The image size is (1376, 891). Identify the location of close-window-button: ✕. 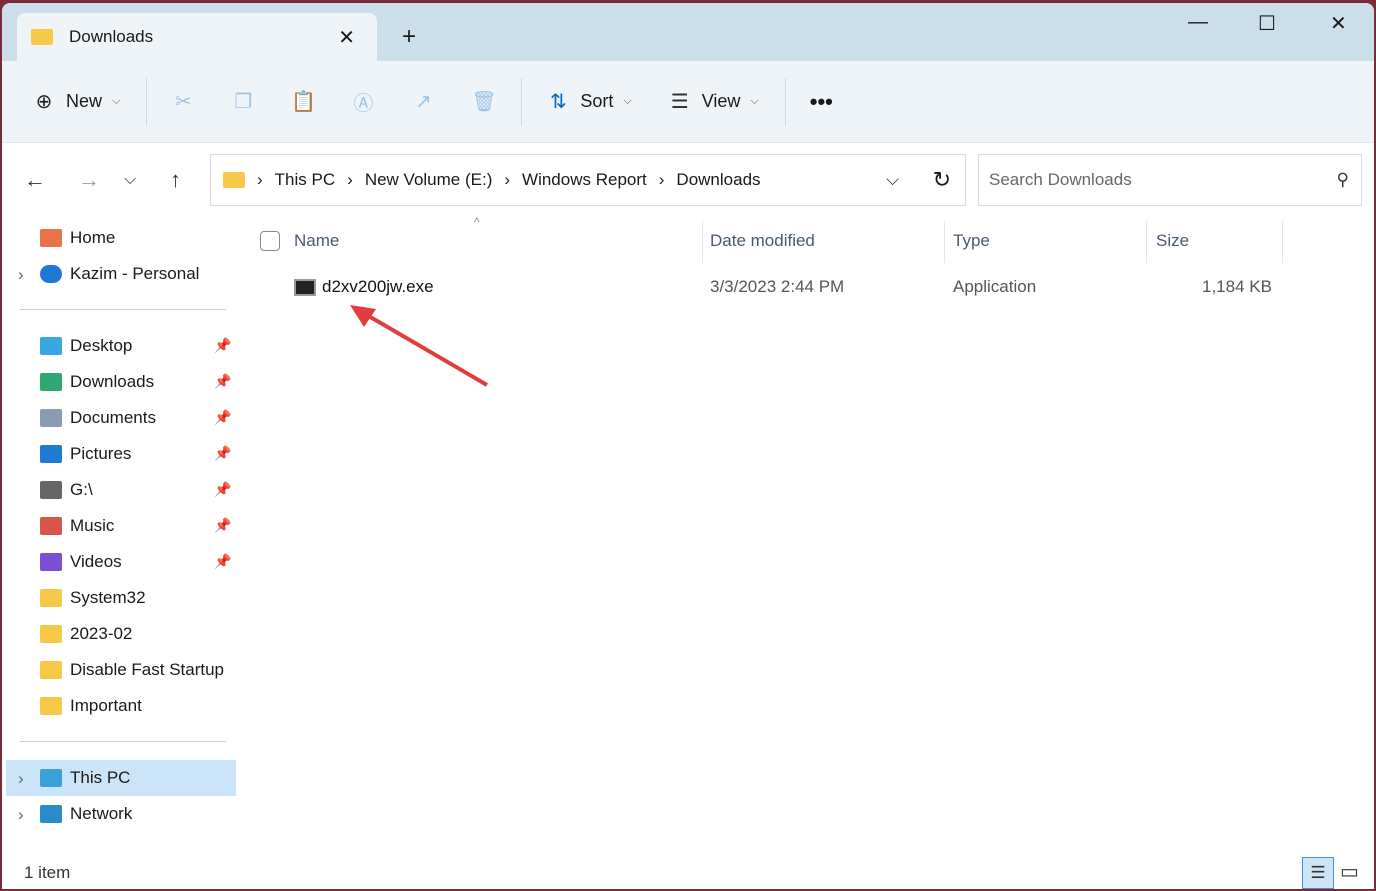
(1338, 23).